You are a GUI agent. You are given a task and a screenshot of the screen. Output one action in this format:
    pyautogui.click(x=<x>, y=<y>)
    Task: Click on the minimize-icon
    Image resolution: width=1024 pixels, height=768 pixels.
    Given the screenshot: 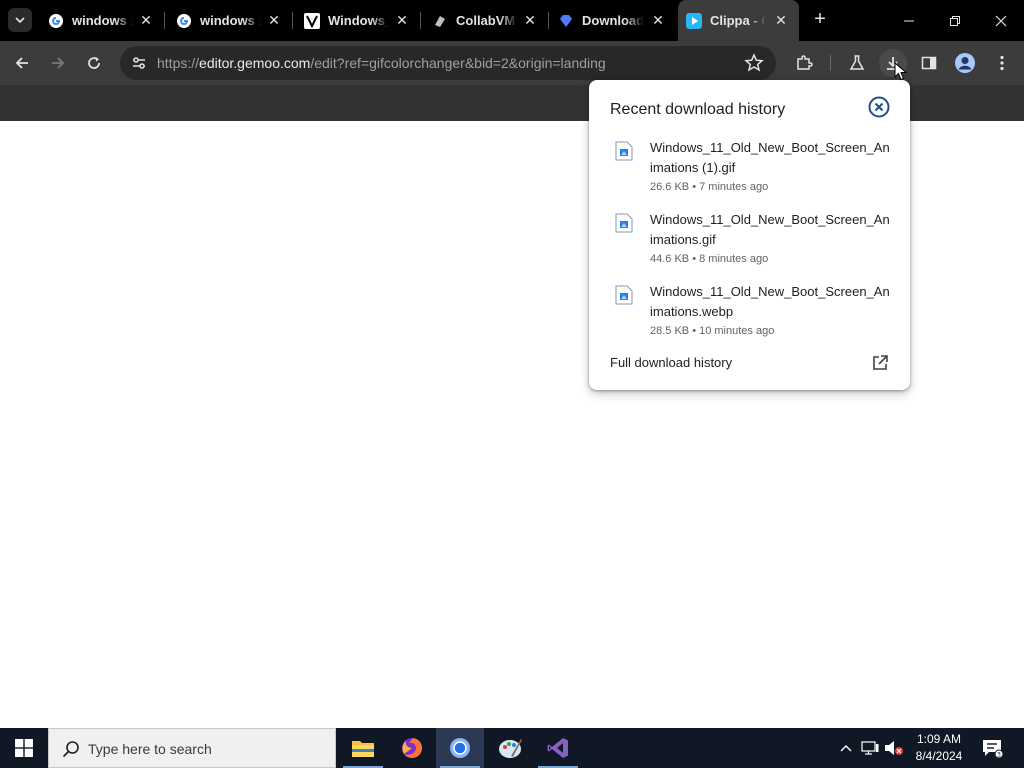 What is the action you would take?
    pyautogui.click(x=909, y=20)
    